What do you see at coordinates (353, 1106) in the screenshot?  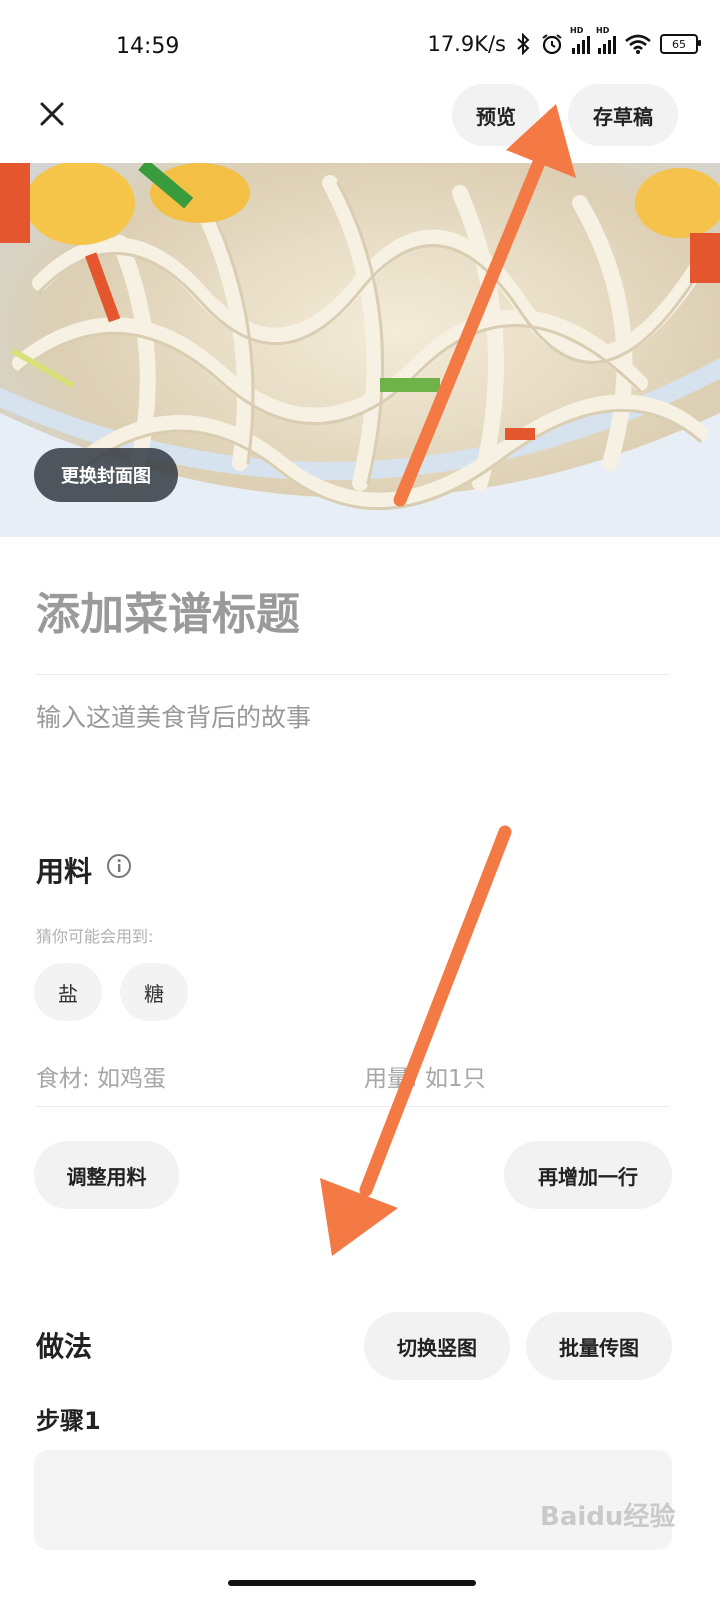 I see `ingredient-row-divider` at bounding box center [353, 1106].